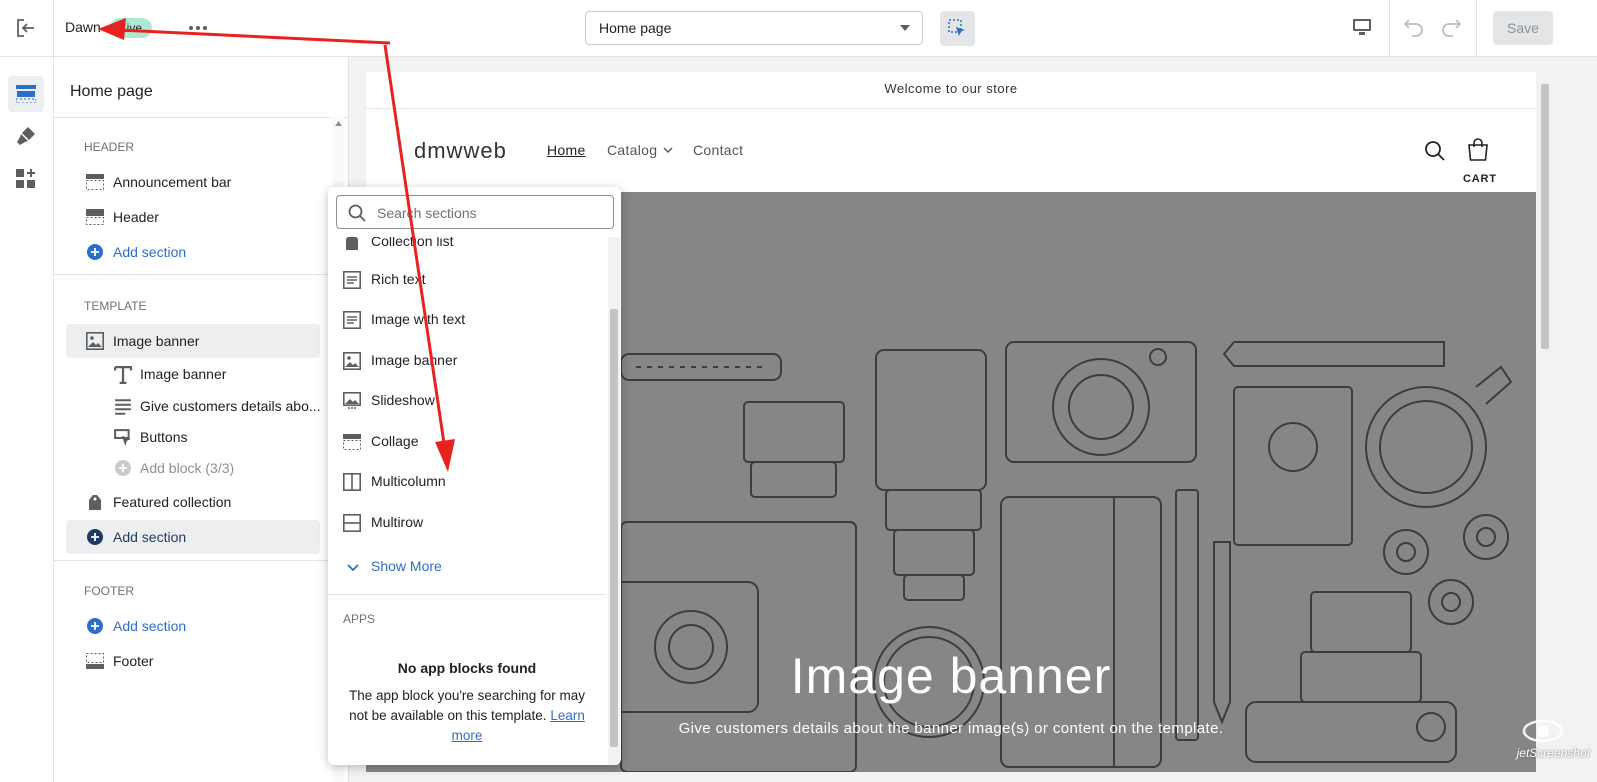  What do you see at coordinates (352, 400) in the screenshot?
I see `slideshow-icon` at bounding box center [352, 400].